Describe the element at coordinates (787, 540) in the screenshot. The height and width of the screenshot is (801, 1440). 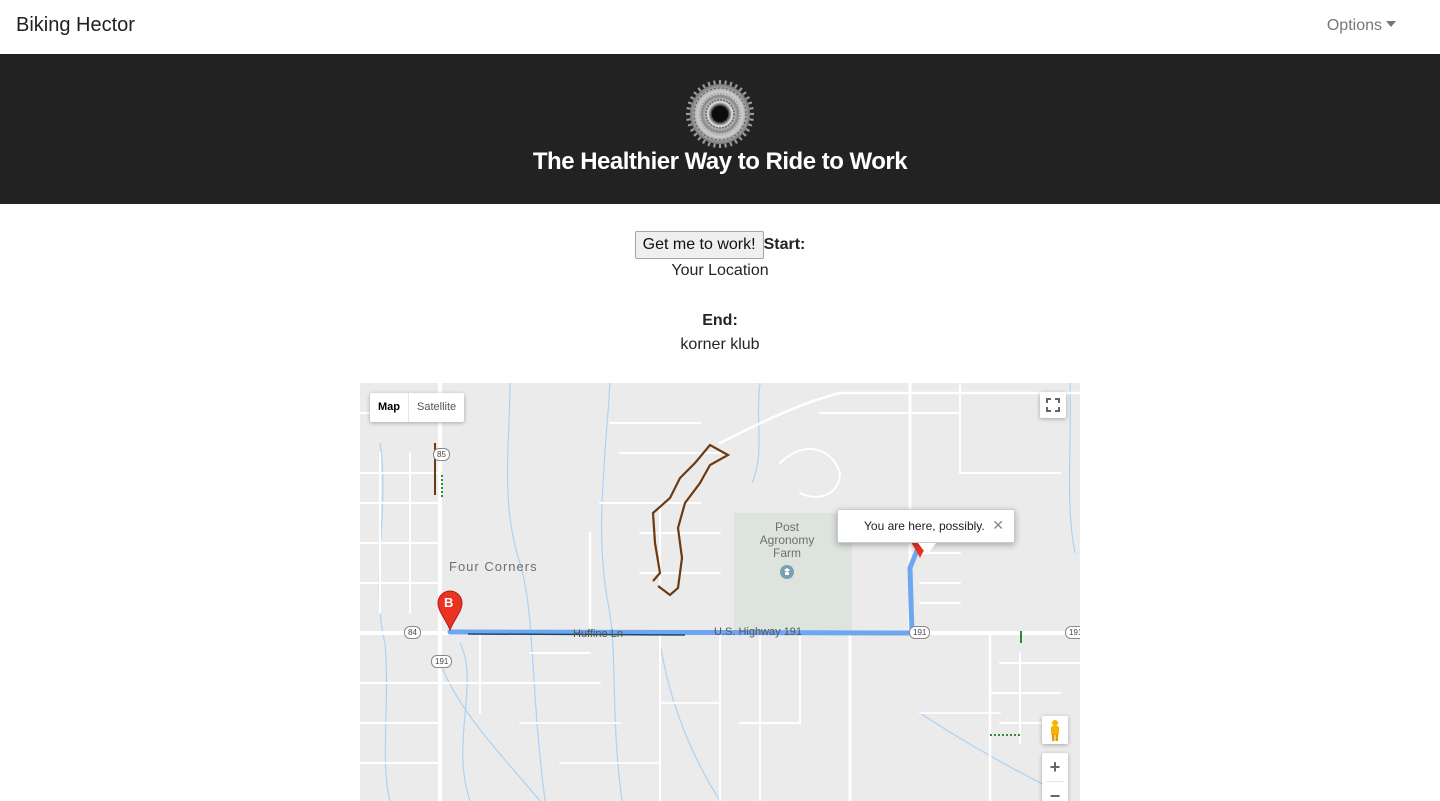
I see `poi-post-agronomy-farm: Post Agronomy Farm` at that location.